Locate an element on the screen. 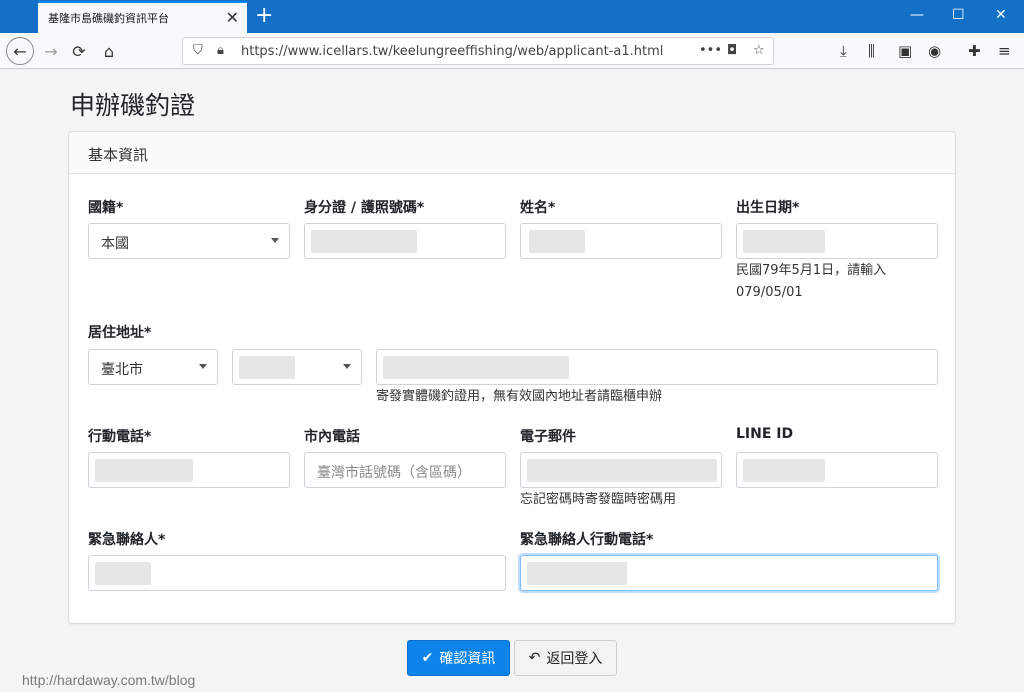 This screenshot has height=692, width=1024. pocket-icon: ◘ is located at coordinates (732, 50).